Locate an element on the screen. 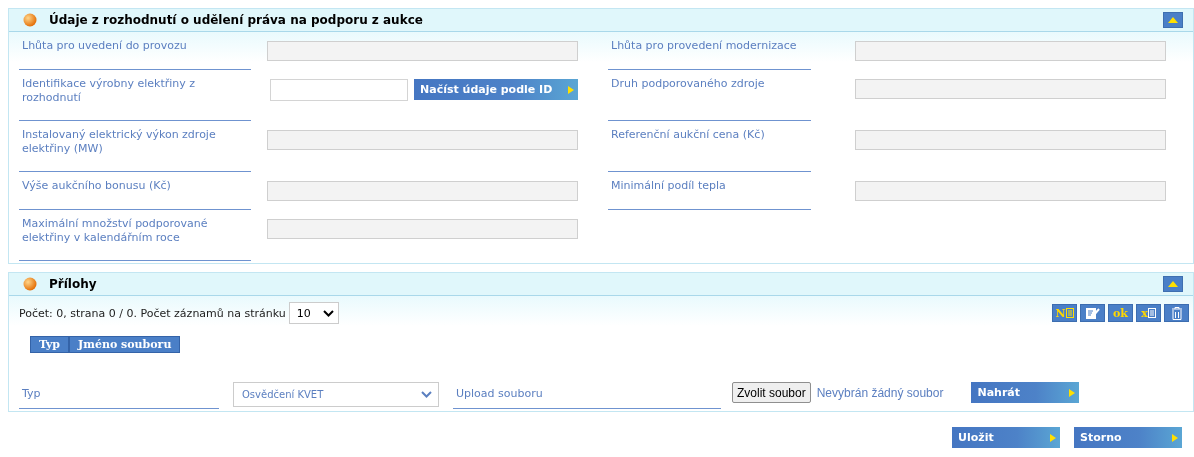  edit-icon is located at coordinates (1092, 313).